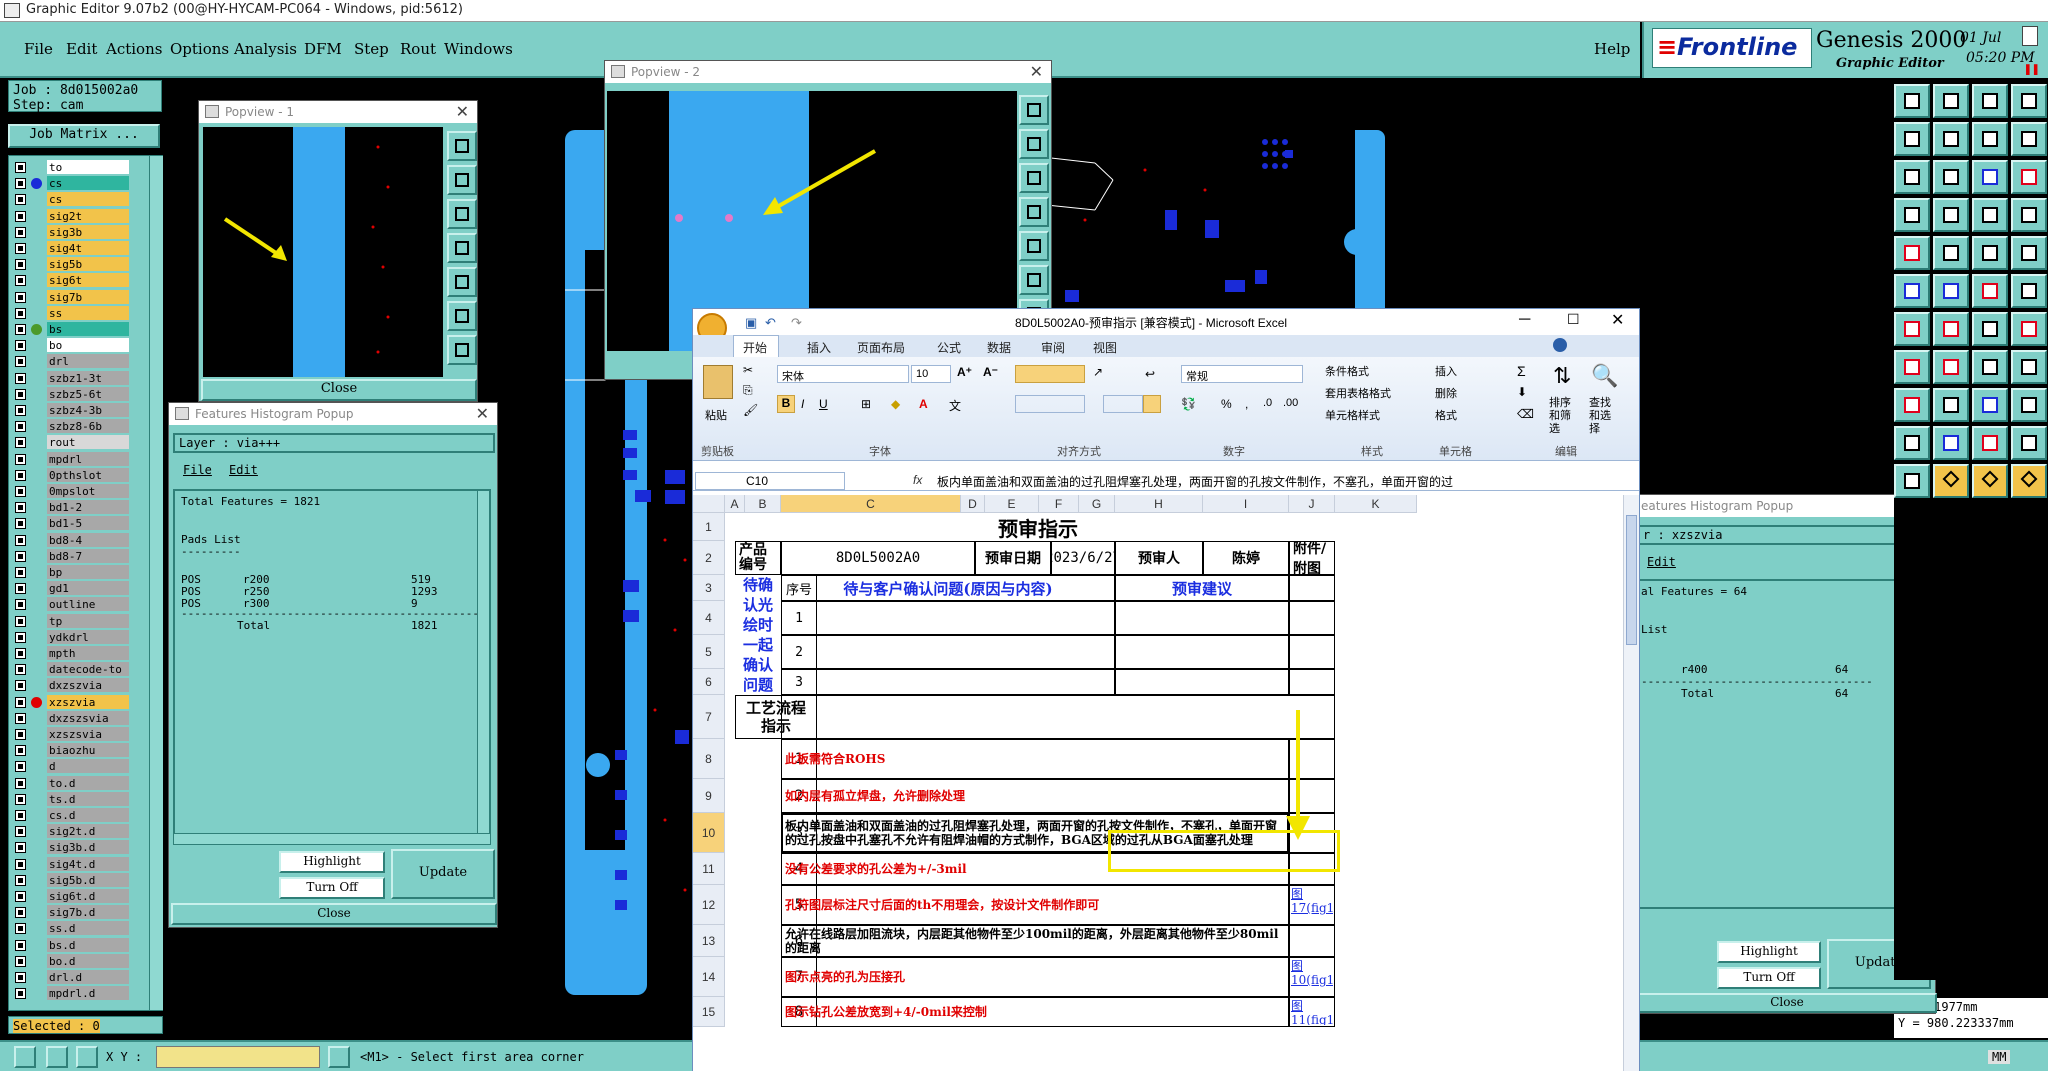 The height and width of the screenshot is (1071, 2048). What do you see at coordinates (88, 685) in the screenshot?
I see `layer-name: dxzszvia` at bounding box center [88, 685].